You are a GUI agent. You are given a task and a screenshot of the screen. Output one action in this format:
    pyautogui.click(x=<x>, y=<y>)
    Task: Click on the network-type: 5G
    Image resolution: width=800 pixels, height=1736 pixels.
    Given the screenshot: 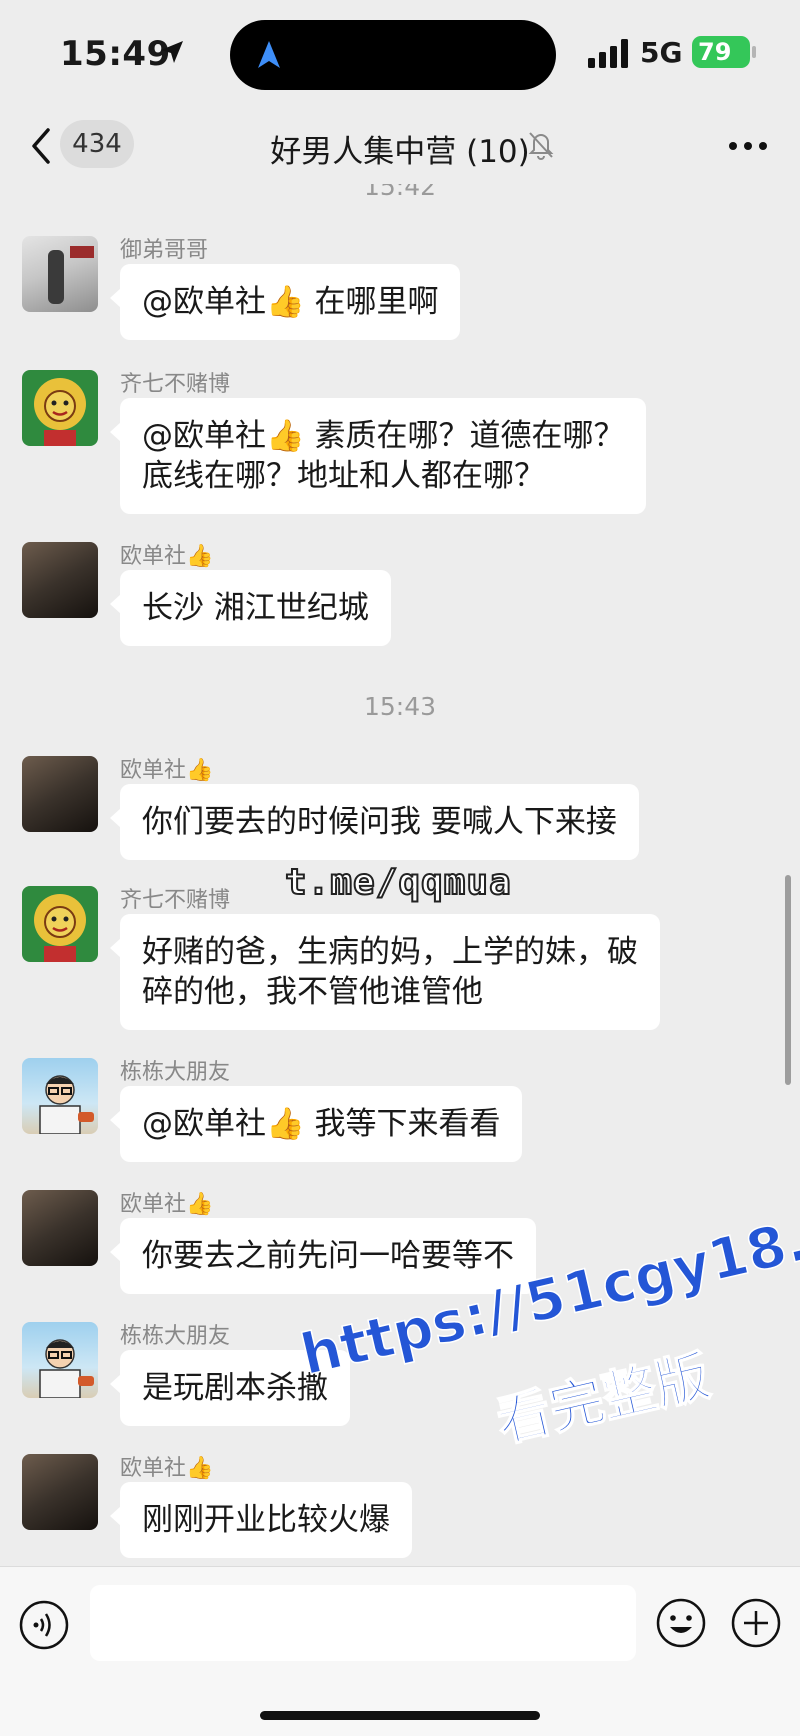 What is the action you would take?
    pyautogui.click(x=661, y=52)
    